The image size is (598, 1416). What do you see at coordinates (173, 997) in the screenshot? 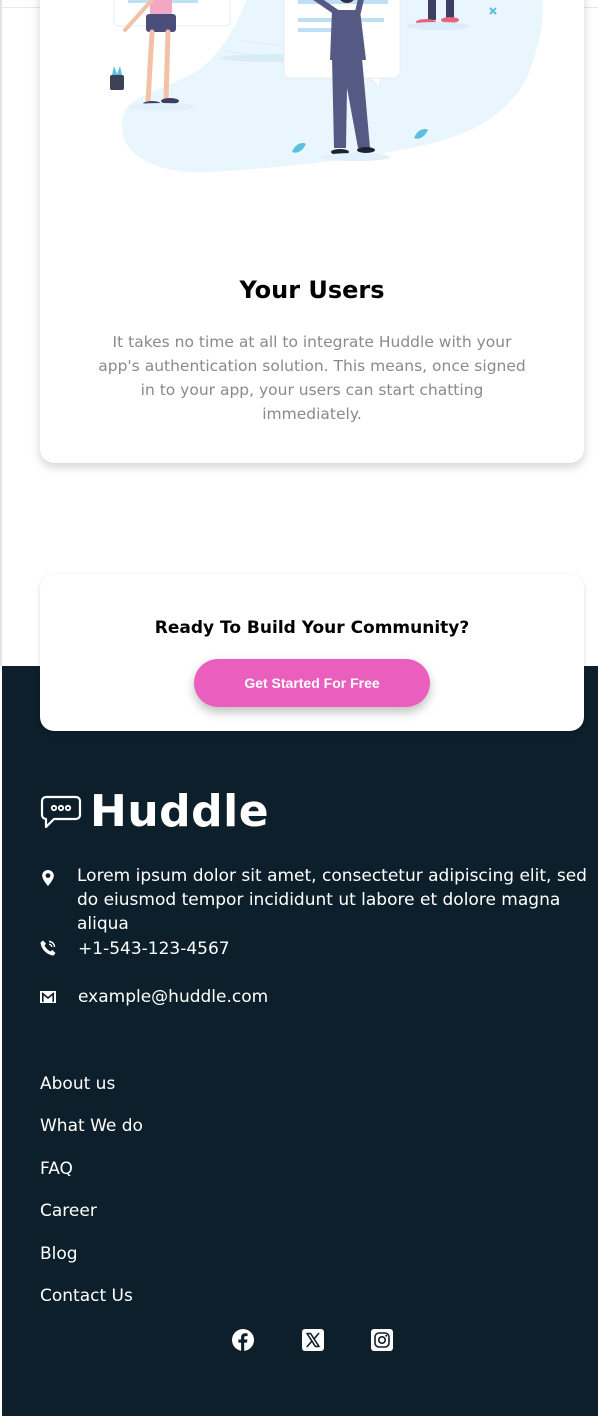
I see `email-address: example@huddle.com` at bounding box center [173, 997].